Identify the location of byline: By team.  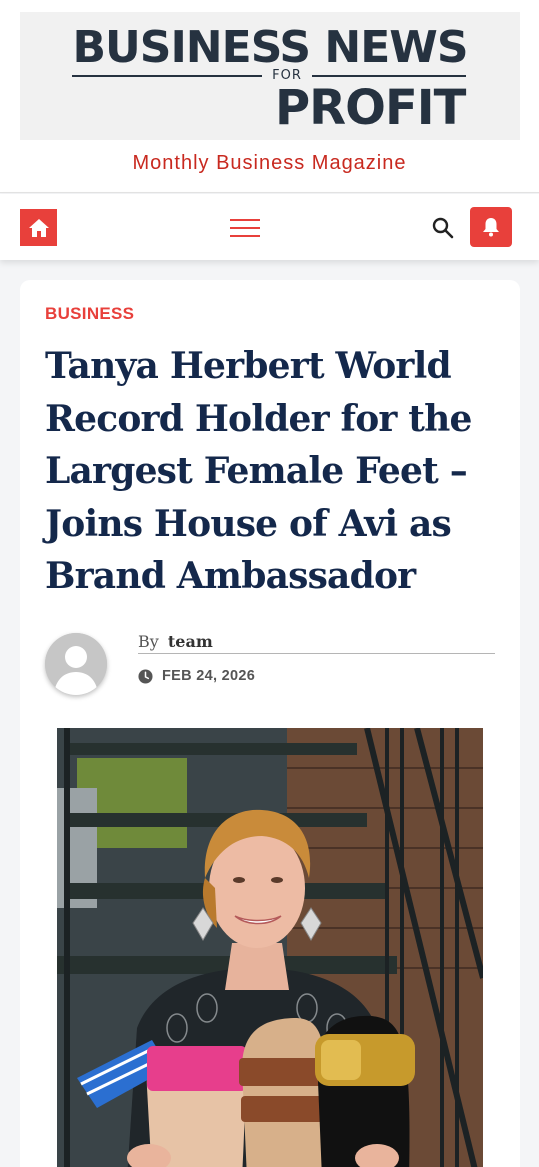
(316, 643).